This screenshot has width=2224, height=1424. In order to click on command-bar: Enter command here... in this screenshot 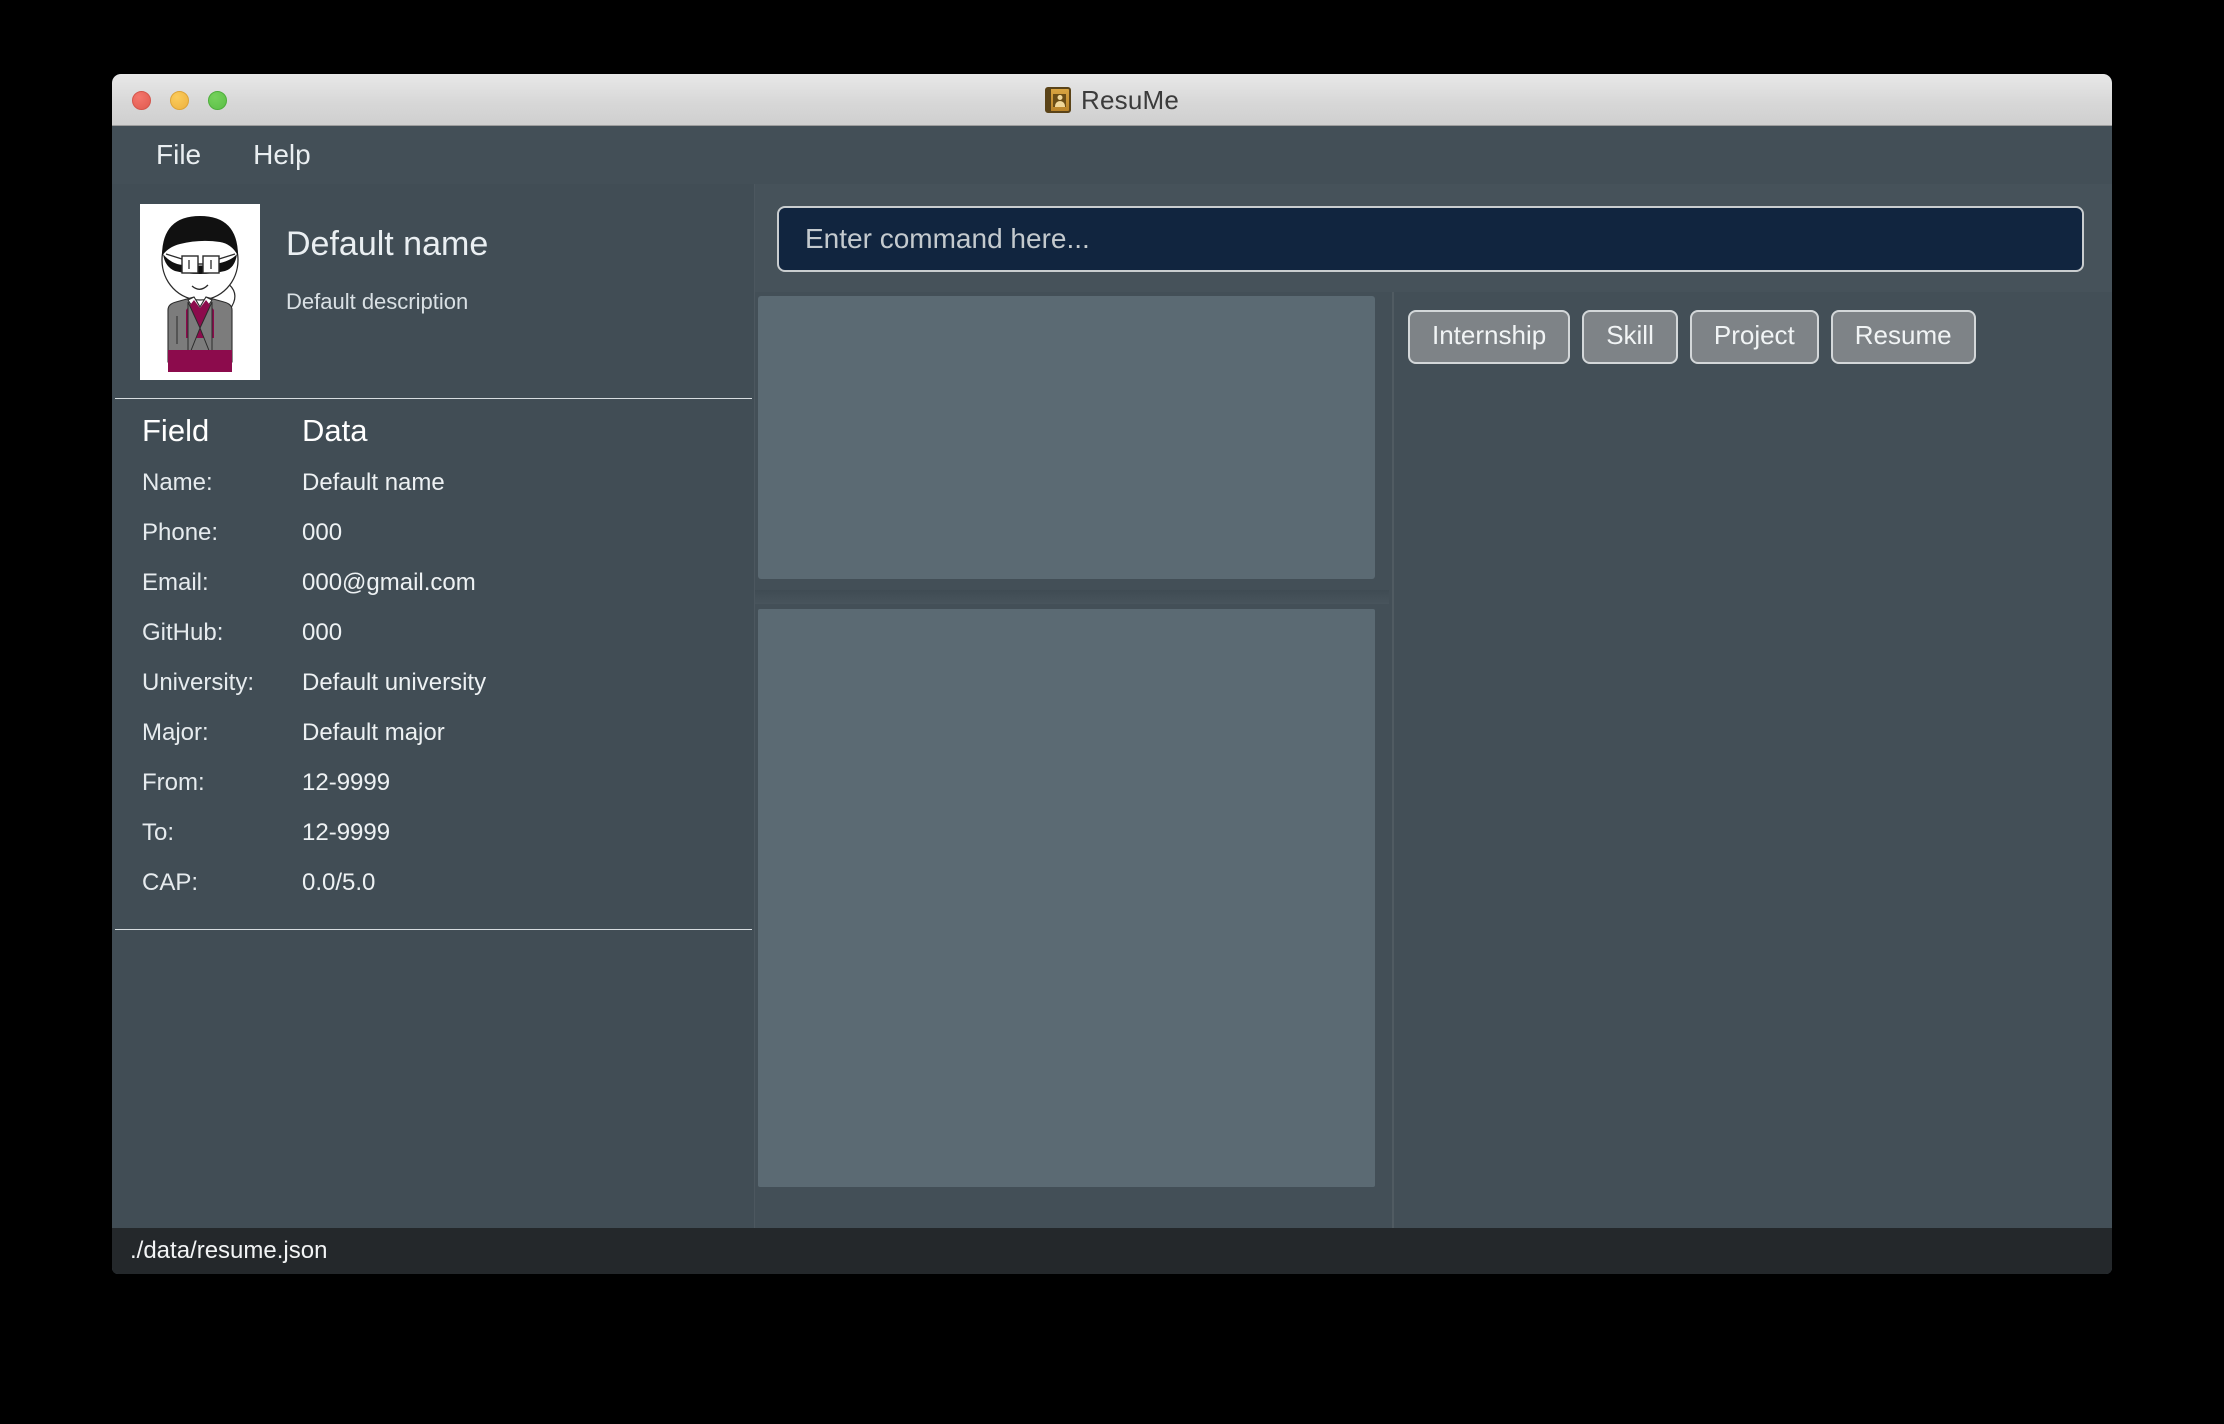, I will do `click(1433, 238)`.